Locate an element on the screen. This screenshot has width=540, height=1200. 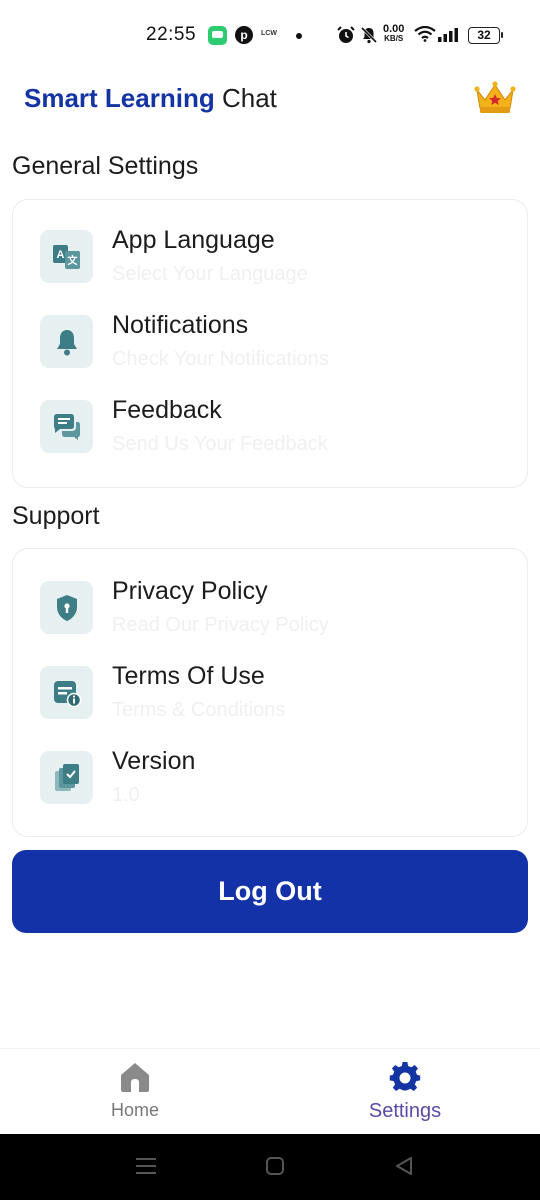
settings-row-privacy-policy: Privacy Policy Read Our Privacy Policy is located at coordinates (270, 612).